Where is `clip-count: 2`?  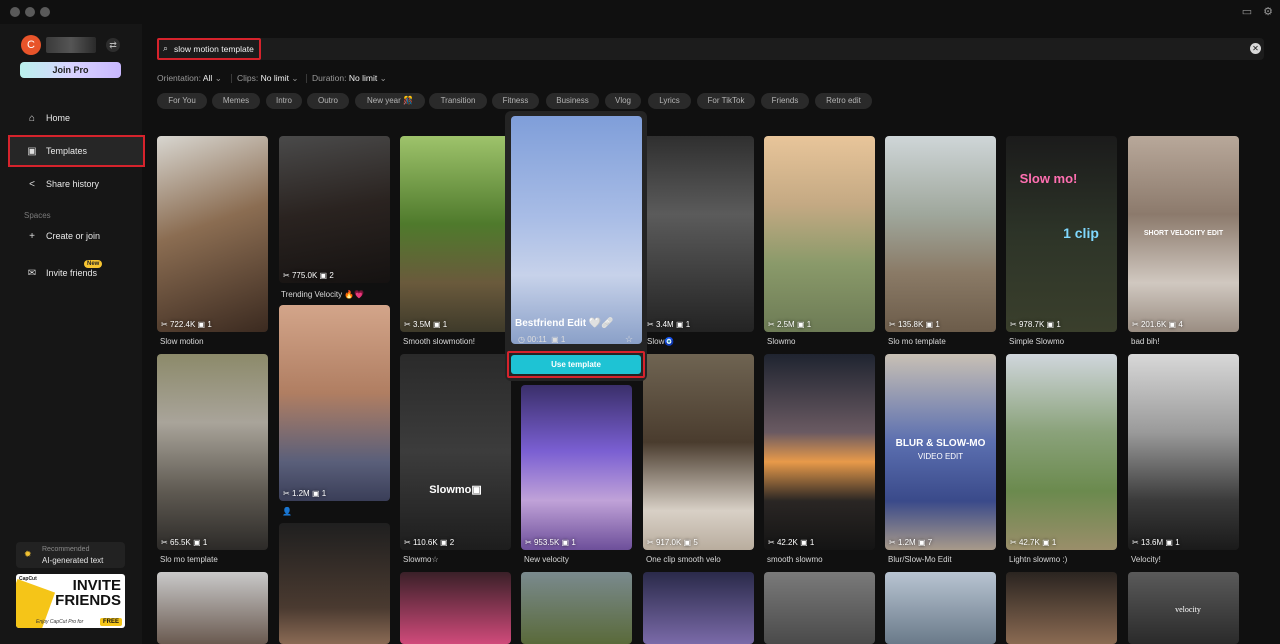 clip-count: 2 is located at coordinates (331, 275).